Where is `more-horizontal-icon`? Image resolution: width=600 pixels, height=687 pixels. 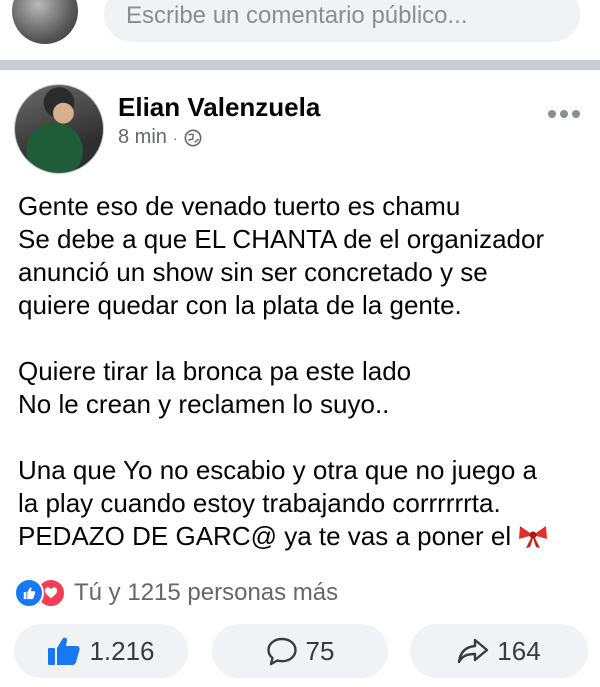 more-horizontal-icon is located at coordinates (566, 116).